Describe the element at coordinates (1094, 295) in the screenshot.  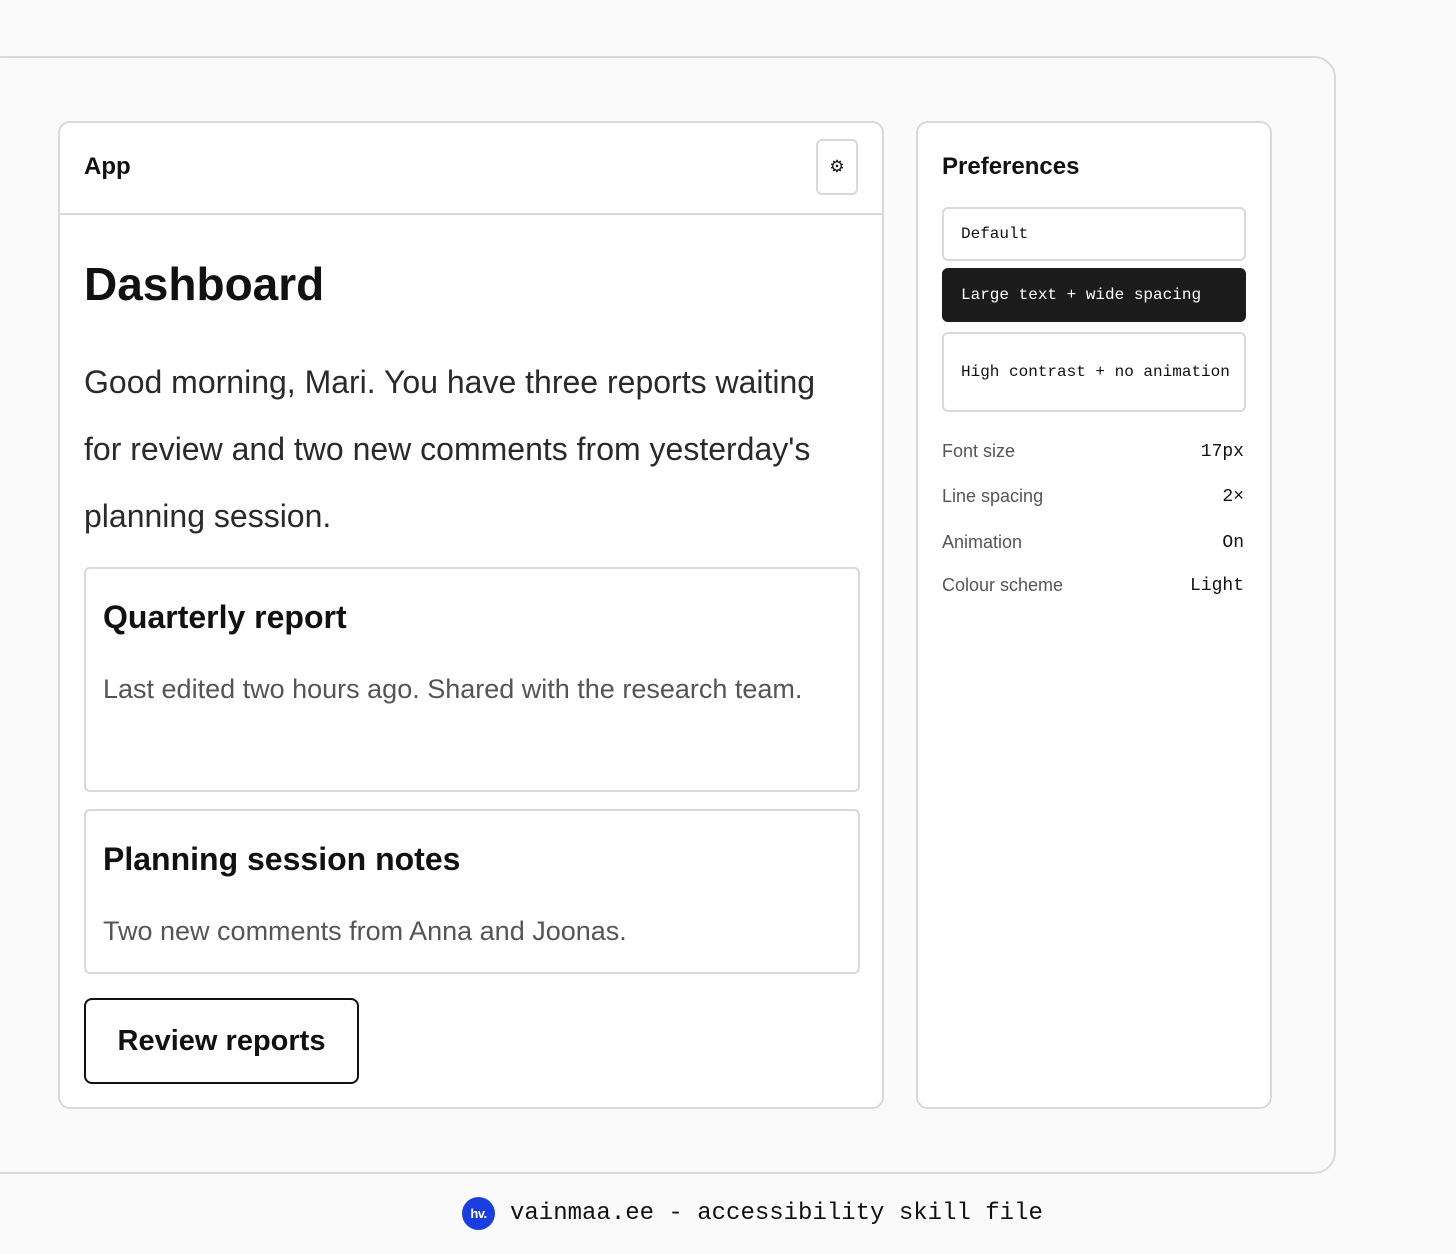
I see `preset-large-text-button: Large text + wide spacing` at that location.